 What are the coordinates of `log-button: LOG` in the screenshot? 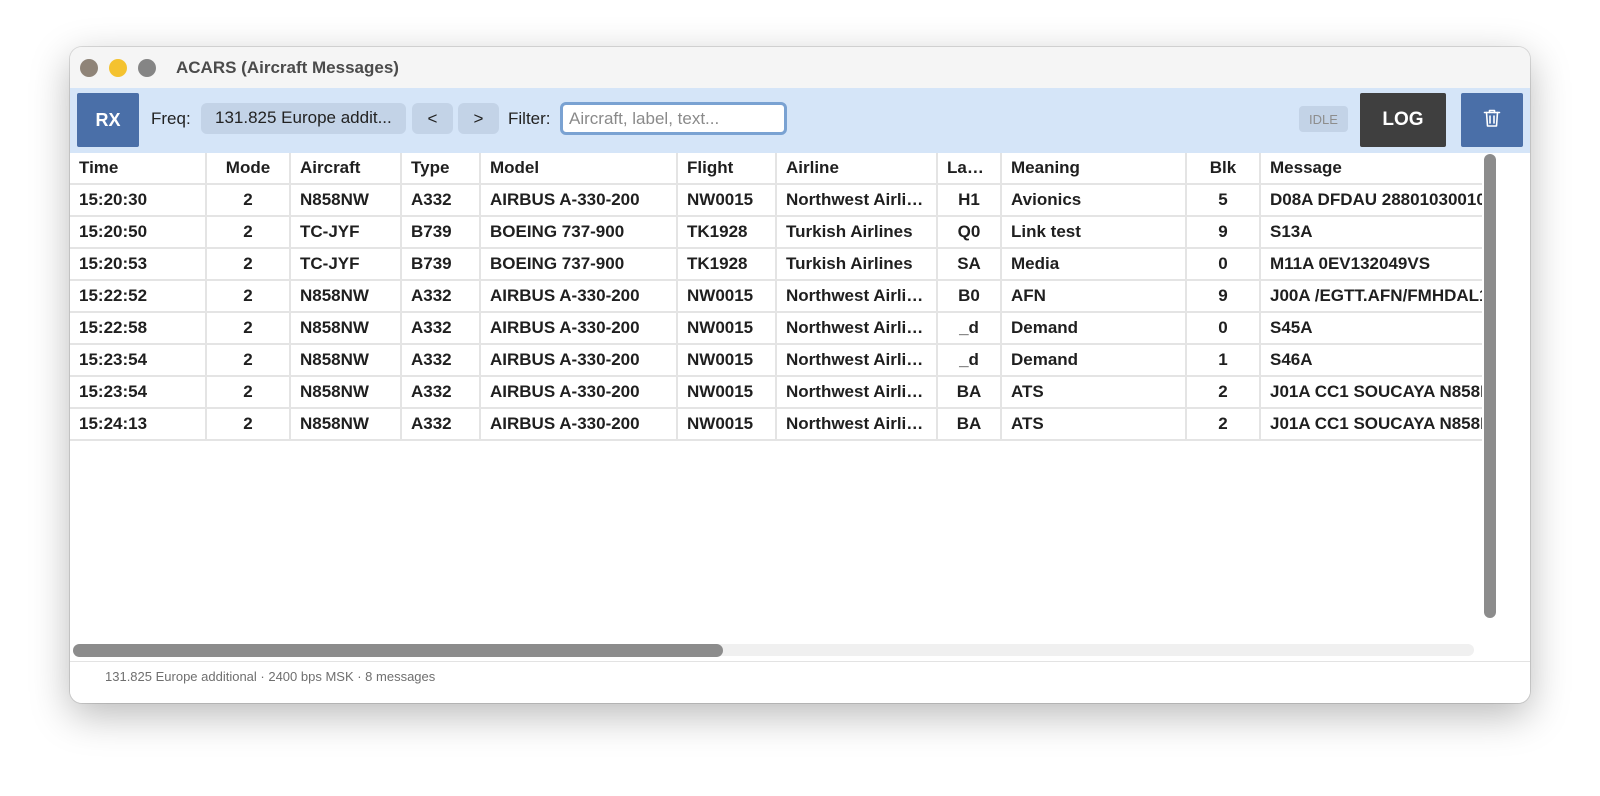 It's located at (1403, 120).